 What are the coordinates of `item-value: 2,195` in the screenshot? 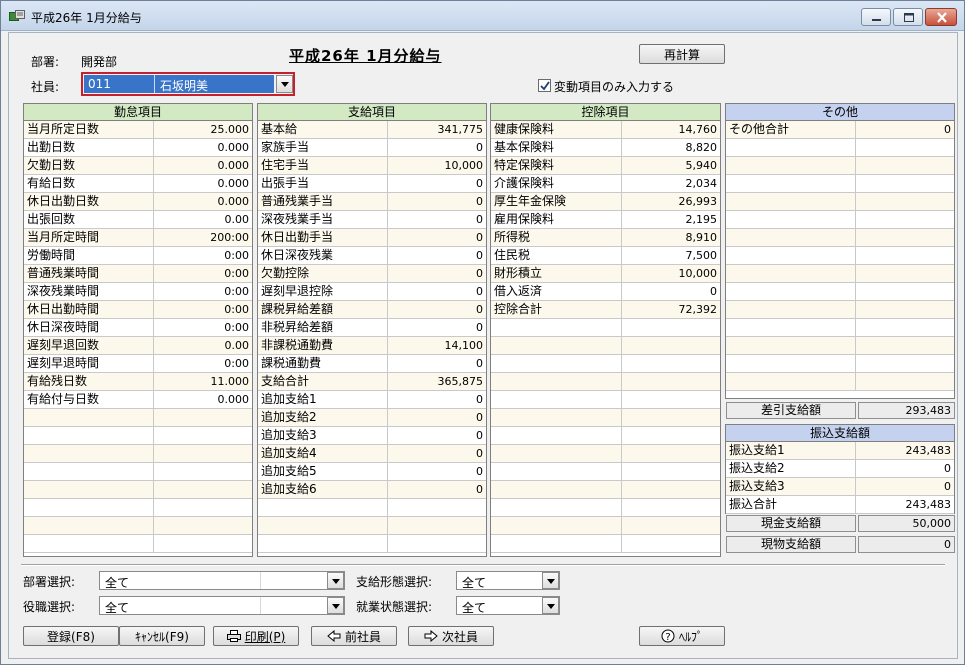 It's located at (671, 219).